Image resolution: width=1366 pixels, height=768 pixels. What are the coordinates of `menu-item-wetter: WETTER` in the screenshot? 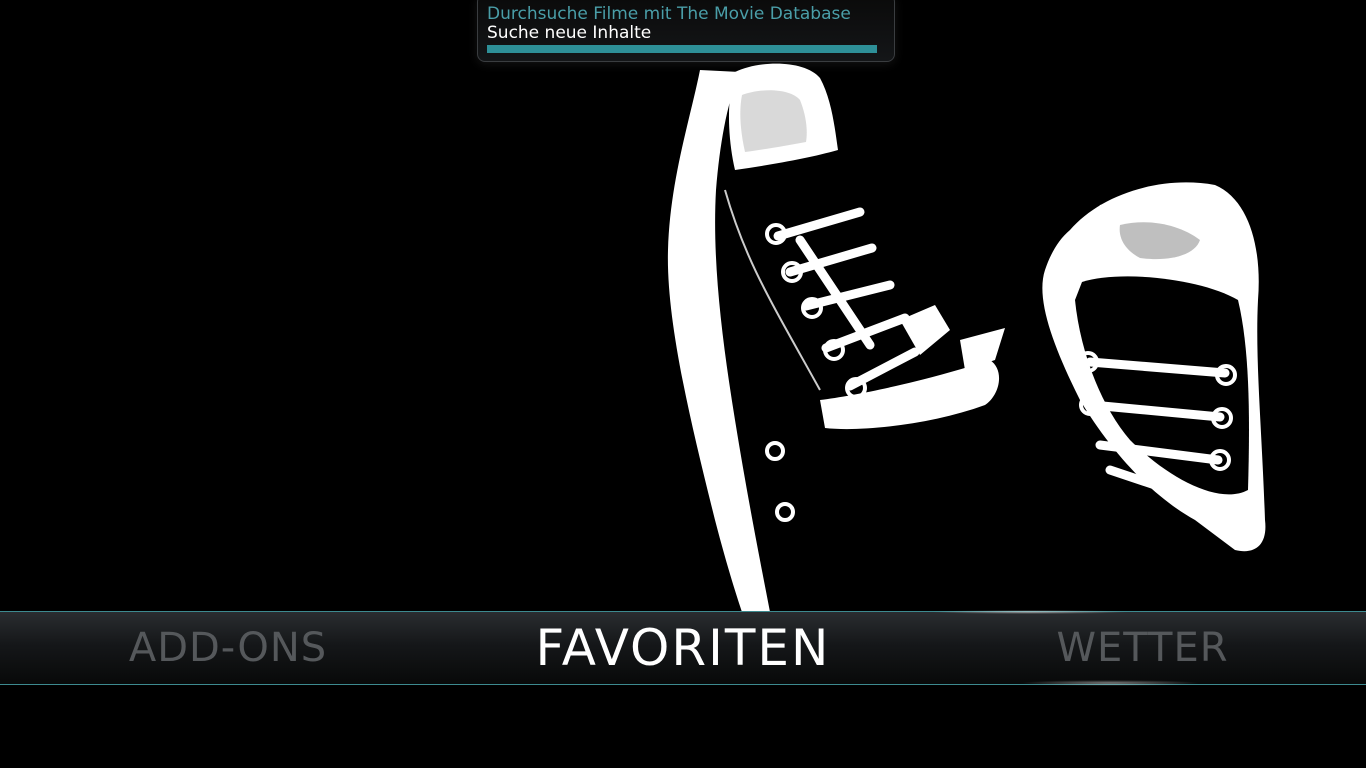 It's located at (1142, 648).